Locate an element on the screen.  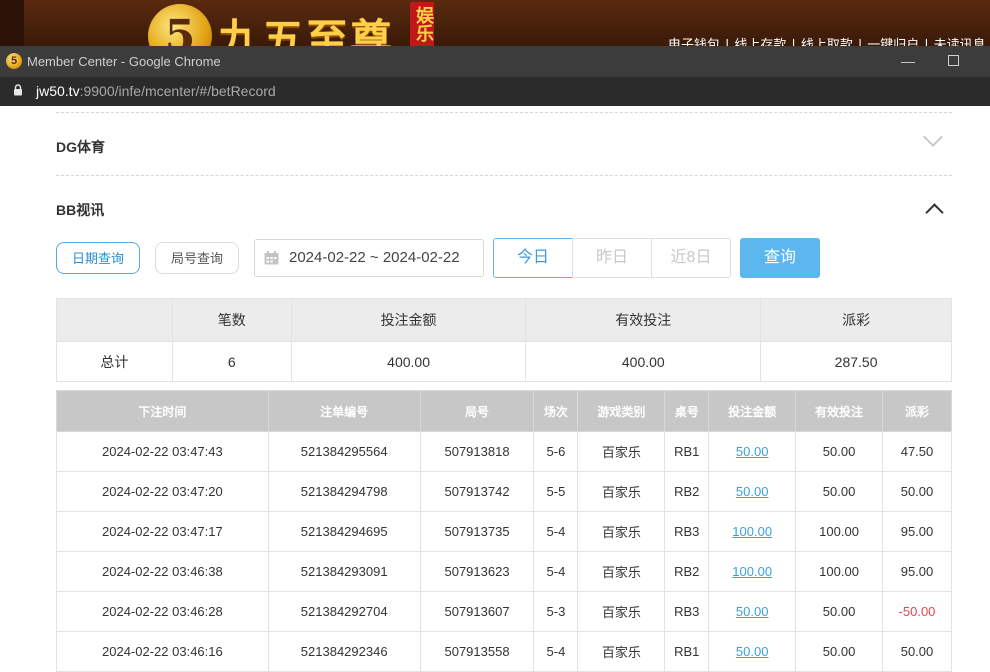
payout: -50.00 is located at coordinates (917, 611).